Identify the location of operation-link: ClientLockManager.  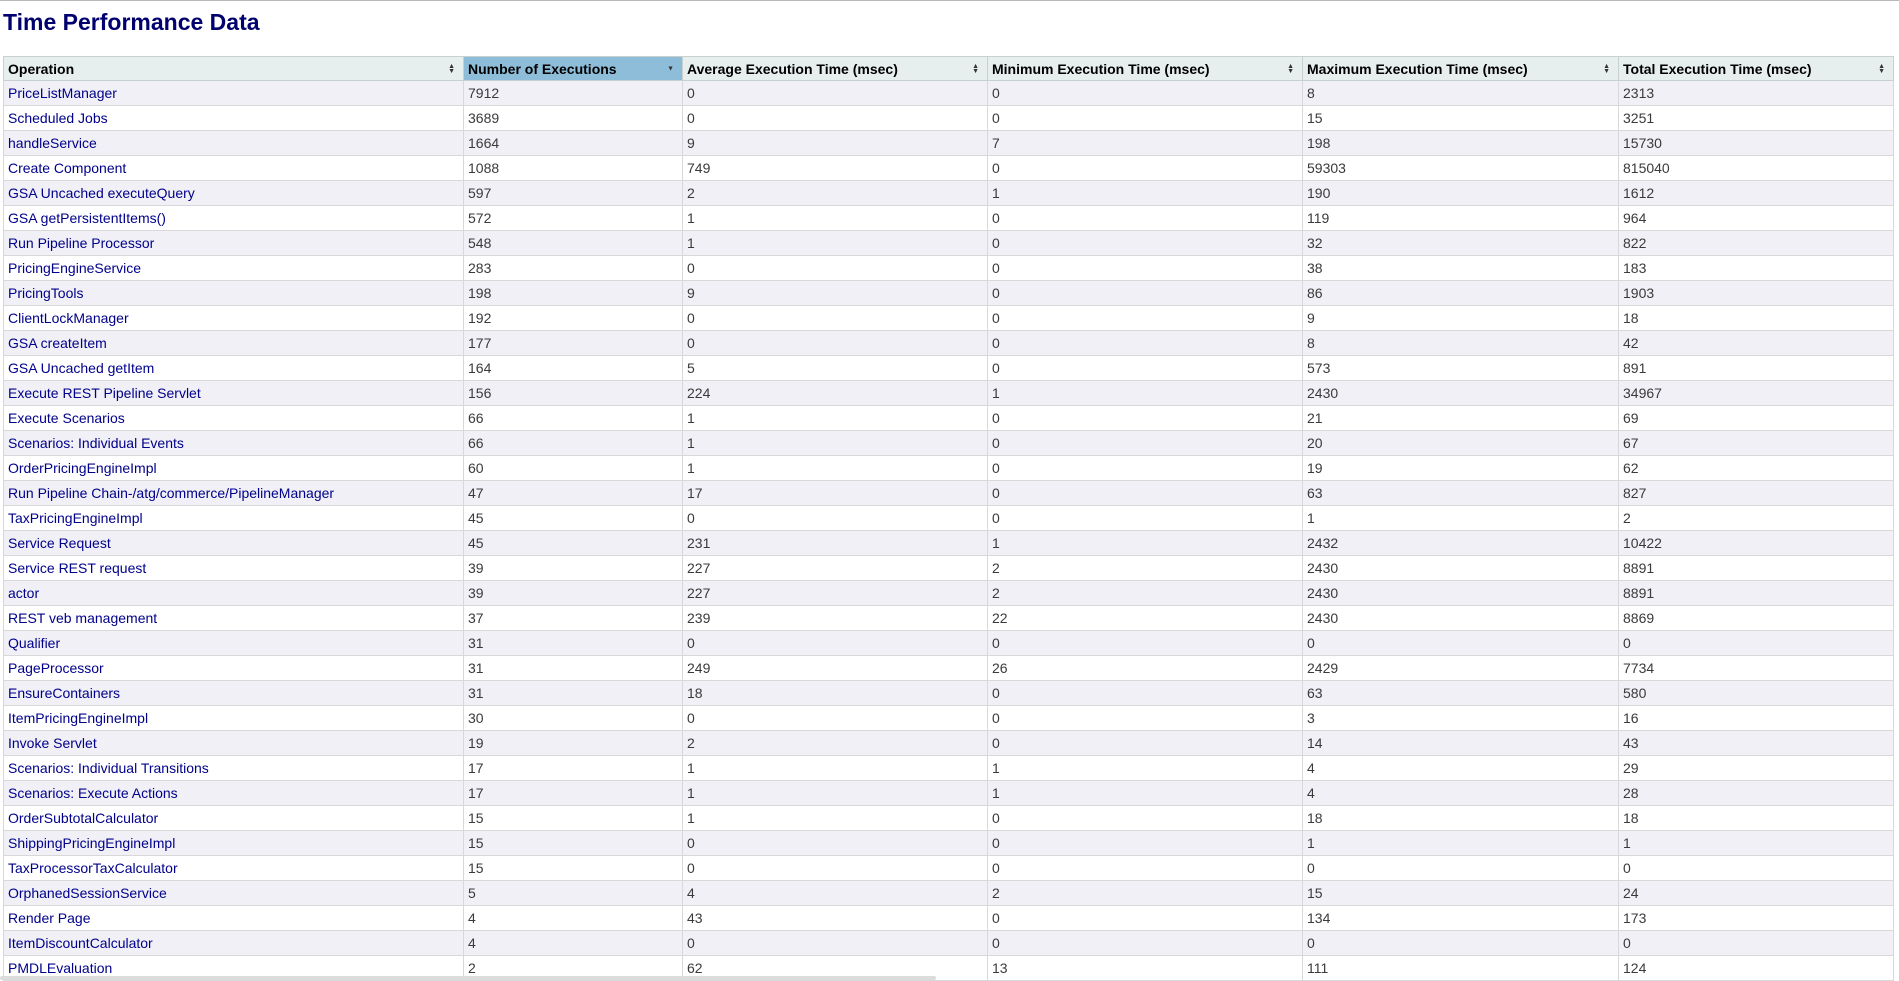
(68, 318).